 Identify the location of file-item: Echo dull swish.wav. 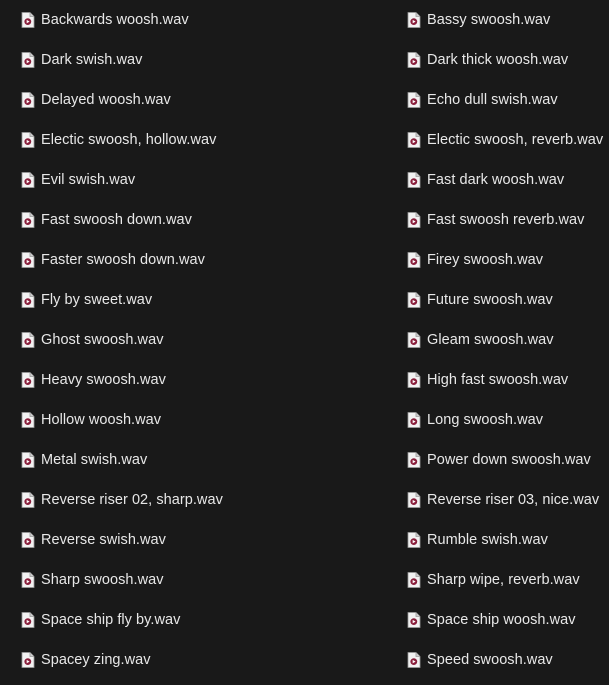
(482, 100).